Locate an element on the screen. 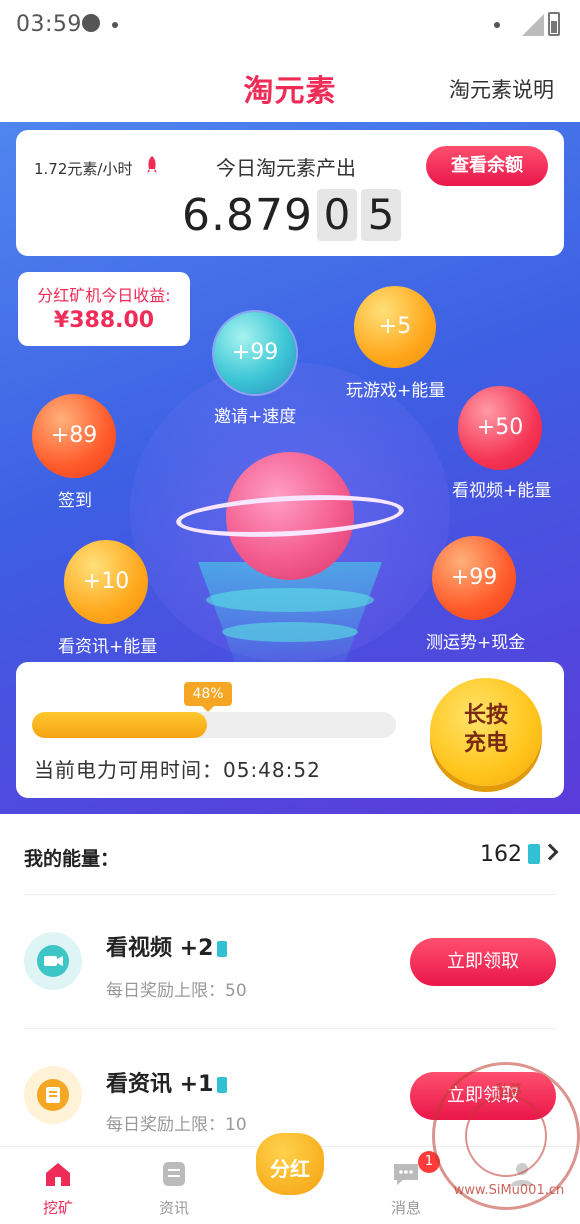  chevron-right-icon is located at coordinates (550, 852).